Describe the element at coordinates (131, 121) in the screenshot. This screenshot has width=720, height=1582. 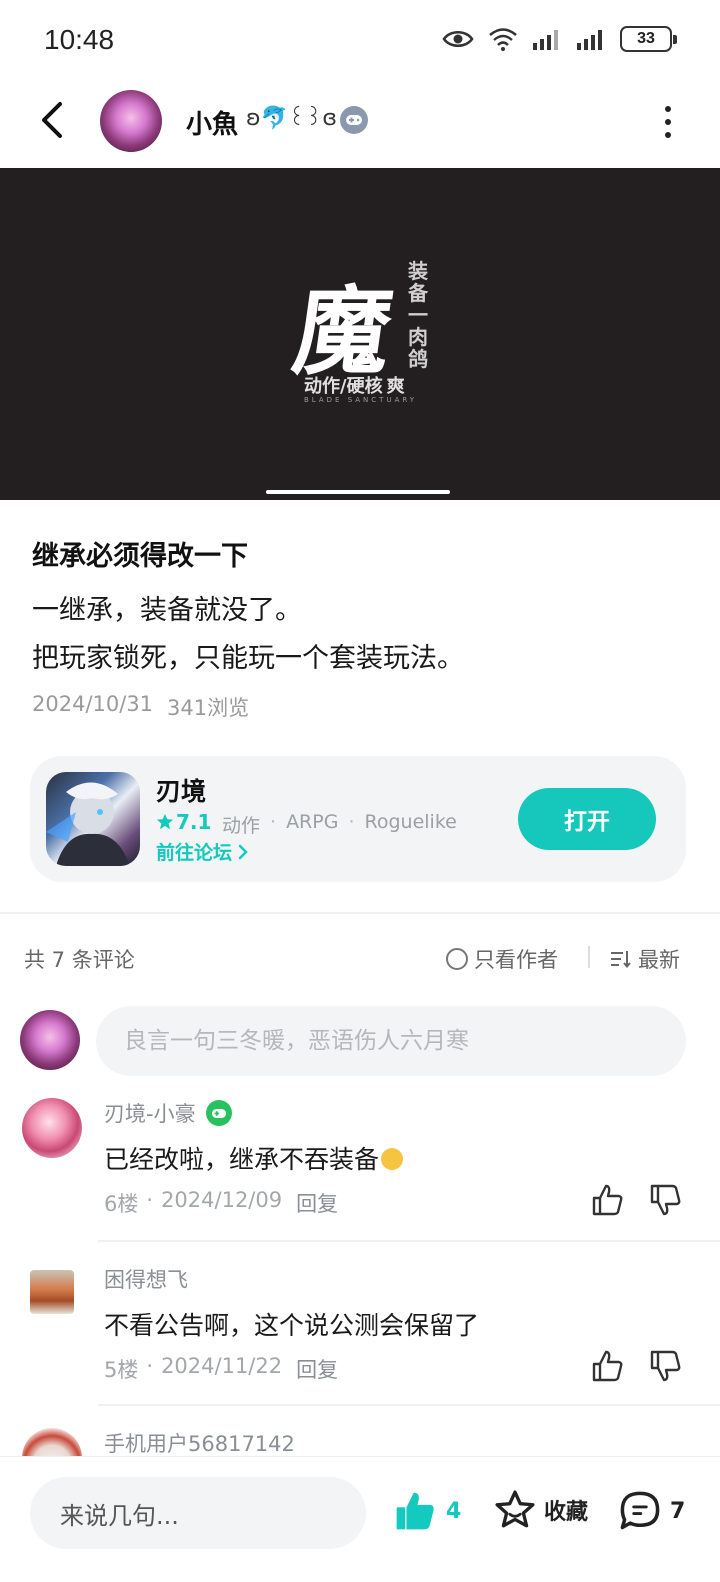
I see `author-avatar` at that location.